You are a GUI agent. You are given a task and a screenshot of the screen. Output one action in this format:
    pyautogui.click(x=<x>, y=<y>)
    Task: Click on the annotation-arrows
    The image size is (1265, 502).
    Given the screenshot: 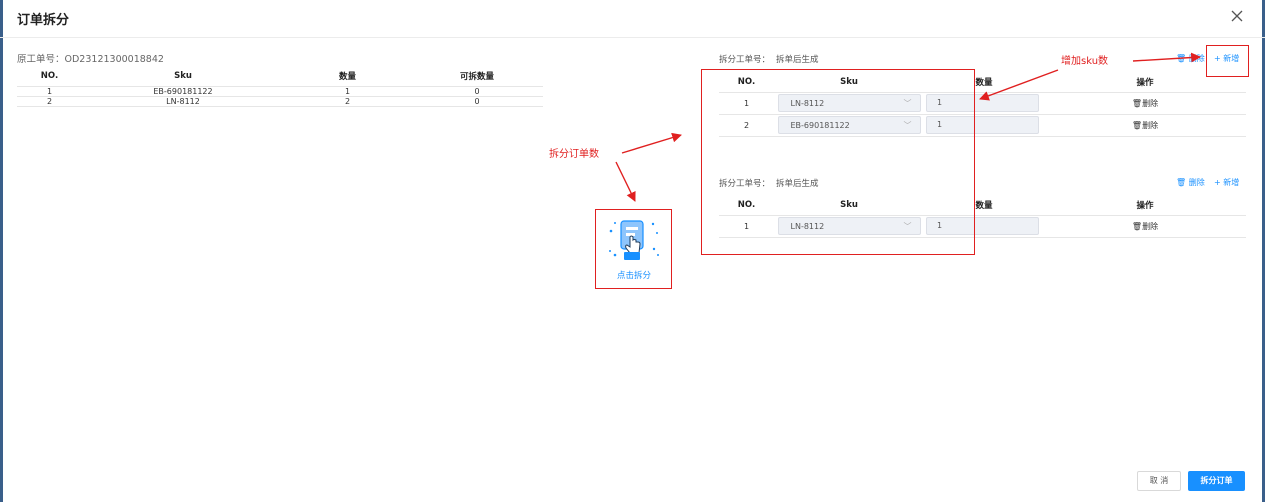 What is the action you would take?
    pyautogui.click(x=908, y=127)
    